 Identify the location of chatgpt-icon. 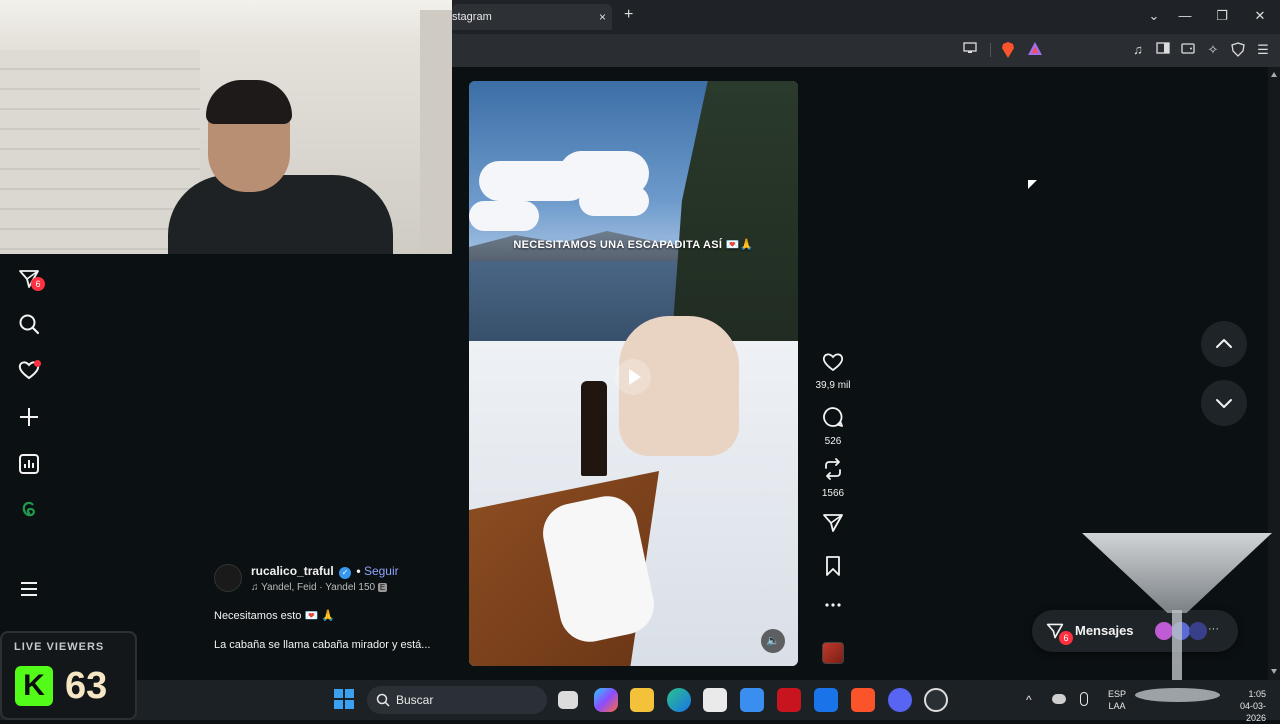
(936, 700).